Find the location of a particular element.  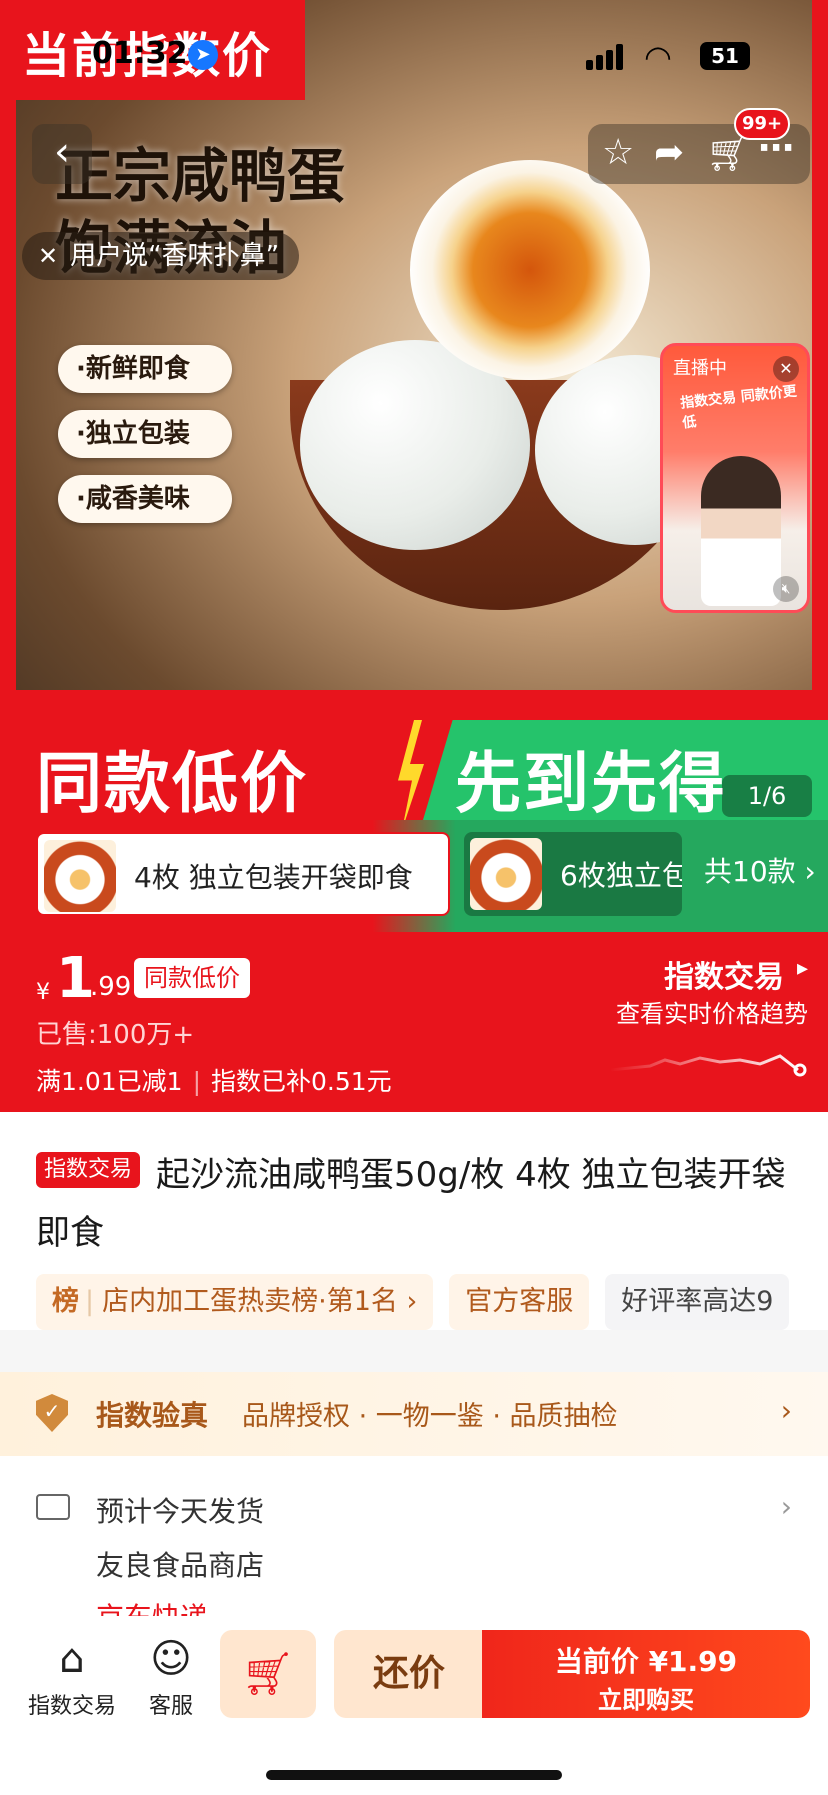

store-icon: ⌂ is located at coordinates (72, 1659).